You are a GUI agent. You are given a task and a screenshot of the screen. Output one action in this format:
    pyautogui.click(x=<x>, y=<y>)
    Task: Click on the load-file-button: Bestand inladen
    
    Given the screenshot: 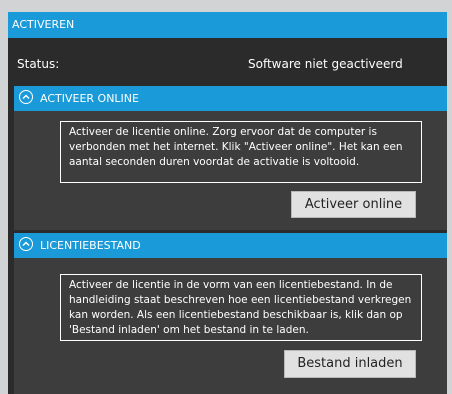 What is the action you would take?
    pyautogui.click(x=350, y=364)
    